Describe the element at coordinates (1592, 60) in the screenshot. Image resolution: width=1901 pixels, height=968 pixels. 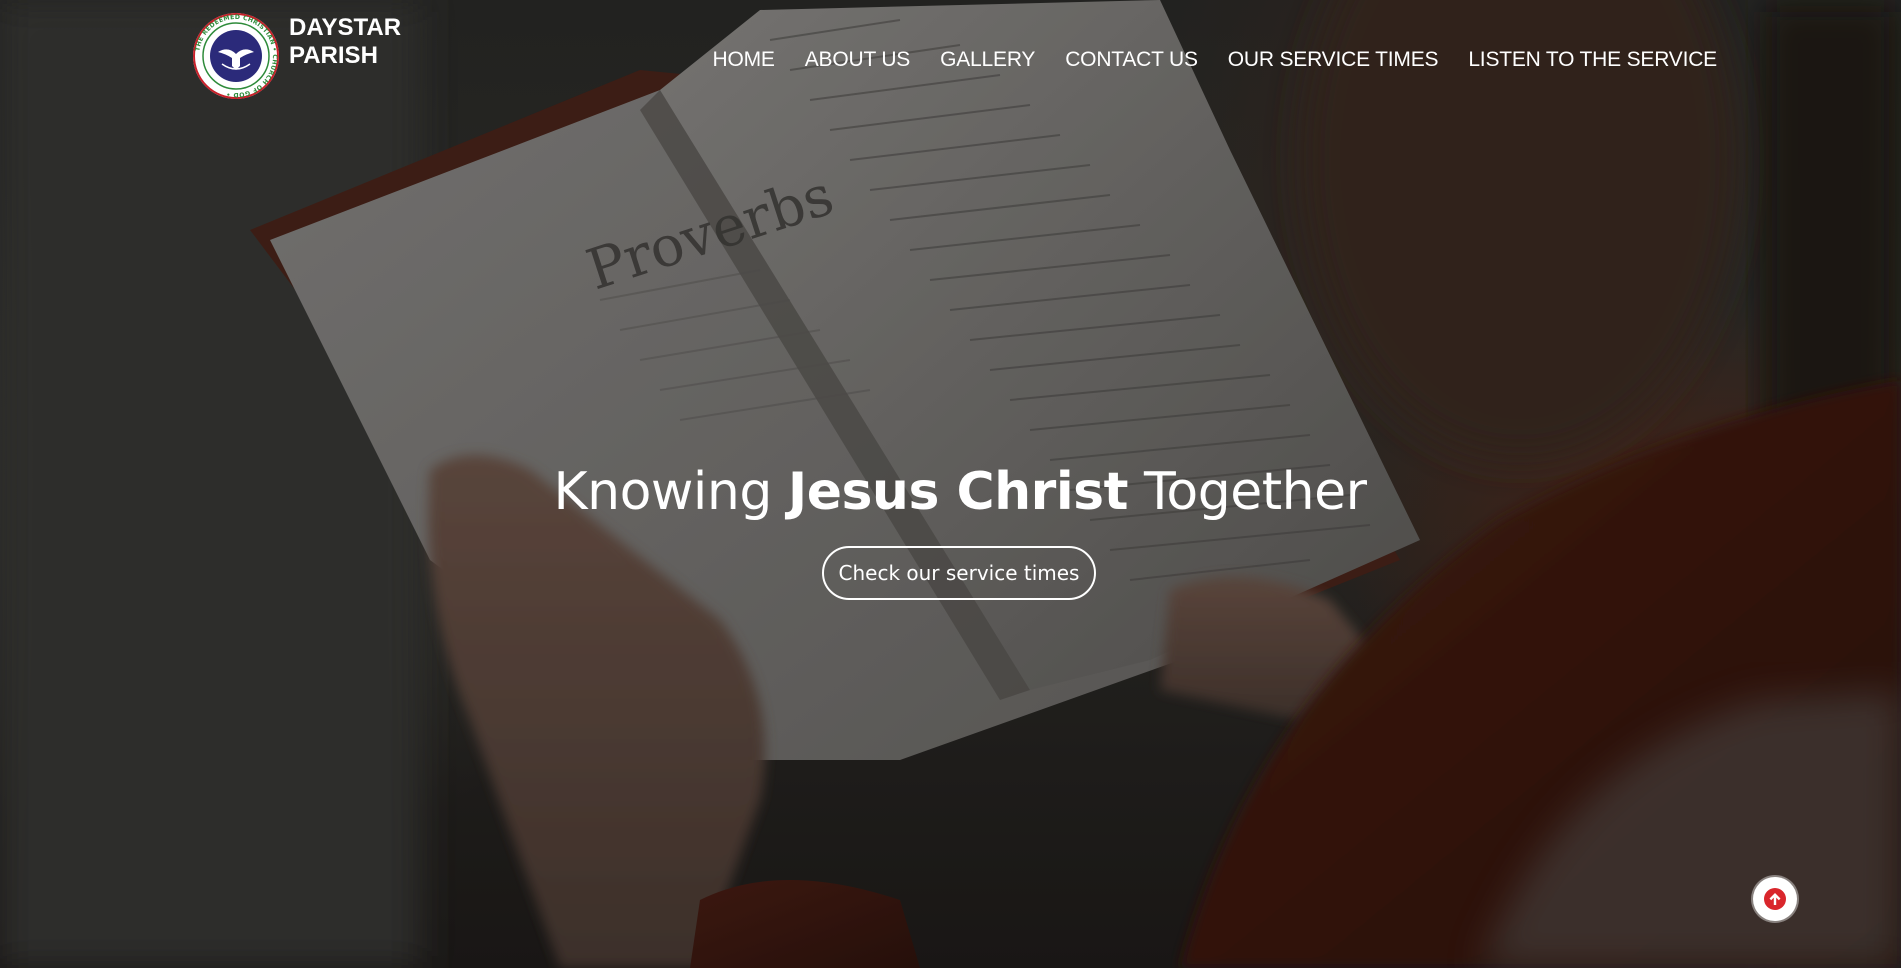
I see `nav-listen-service: LISTEN TO THE SERVICE` at that location.